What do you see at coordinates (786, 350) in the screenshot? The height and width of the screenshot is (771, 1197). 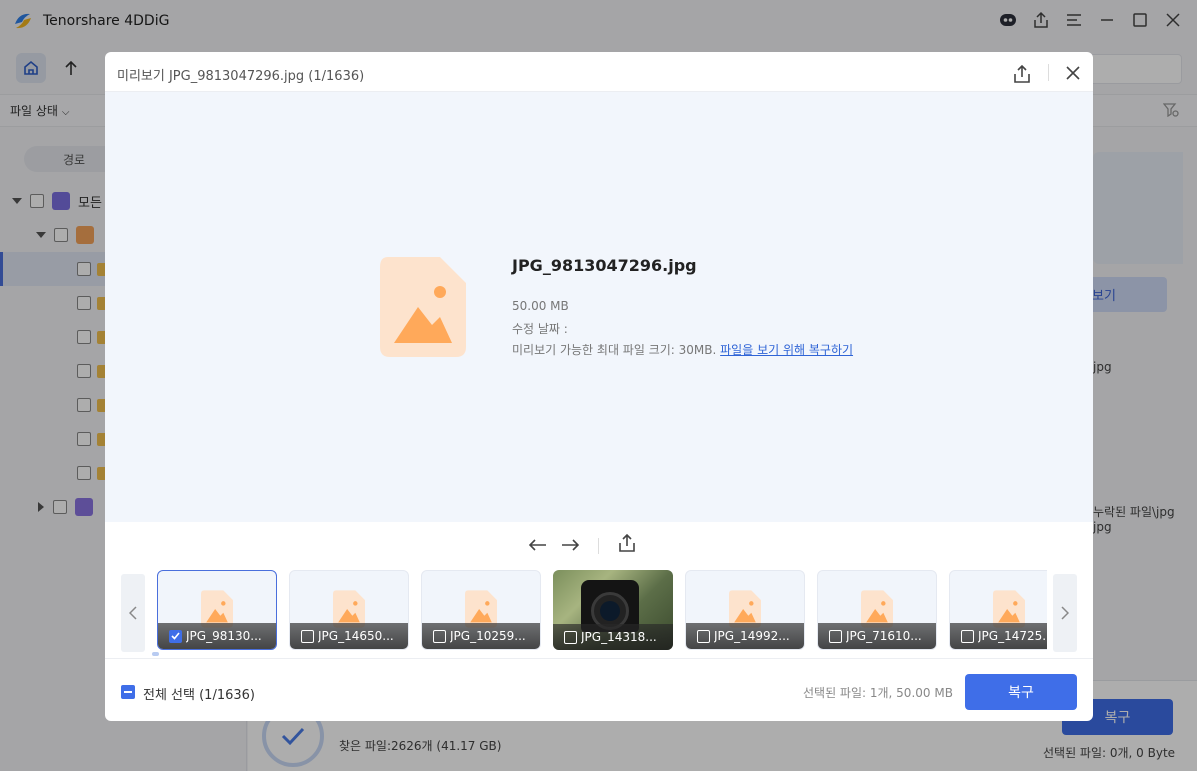 I see `recover-to-view-link: 파일을 보기 위해 복구하기` at bounding box center [786, 350].